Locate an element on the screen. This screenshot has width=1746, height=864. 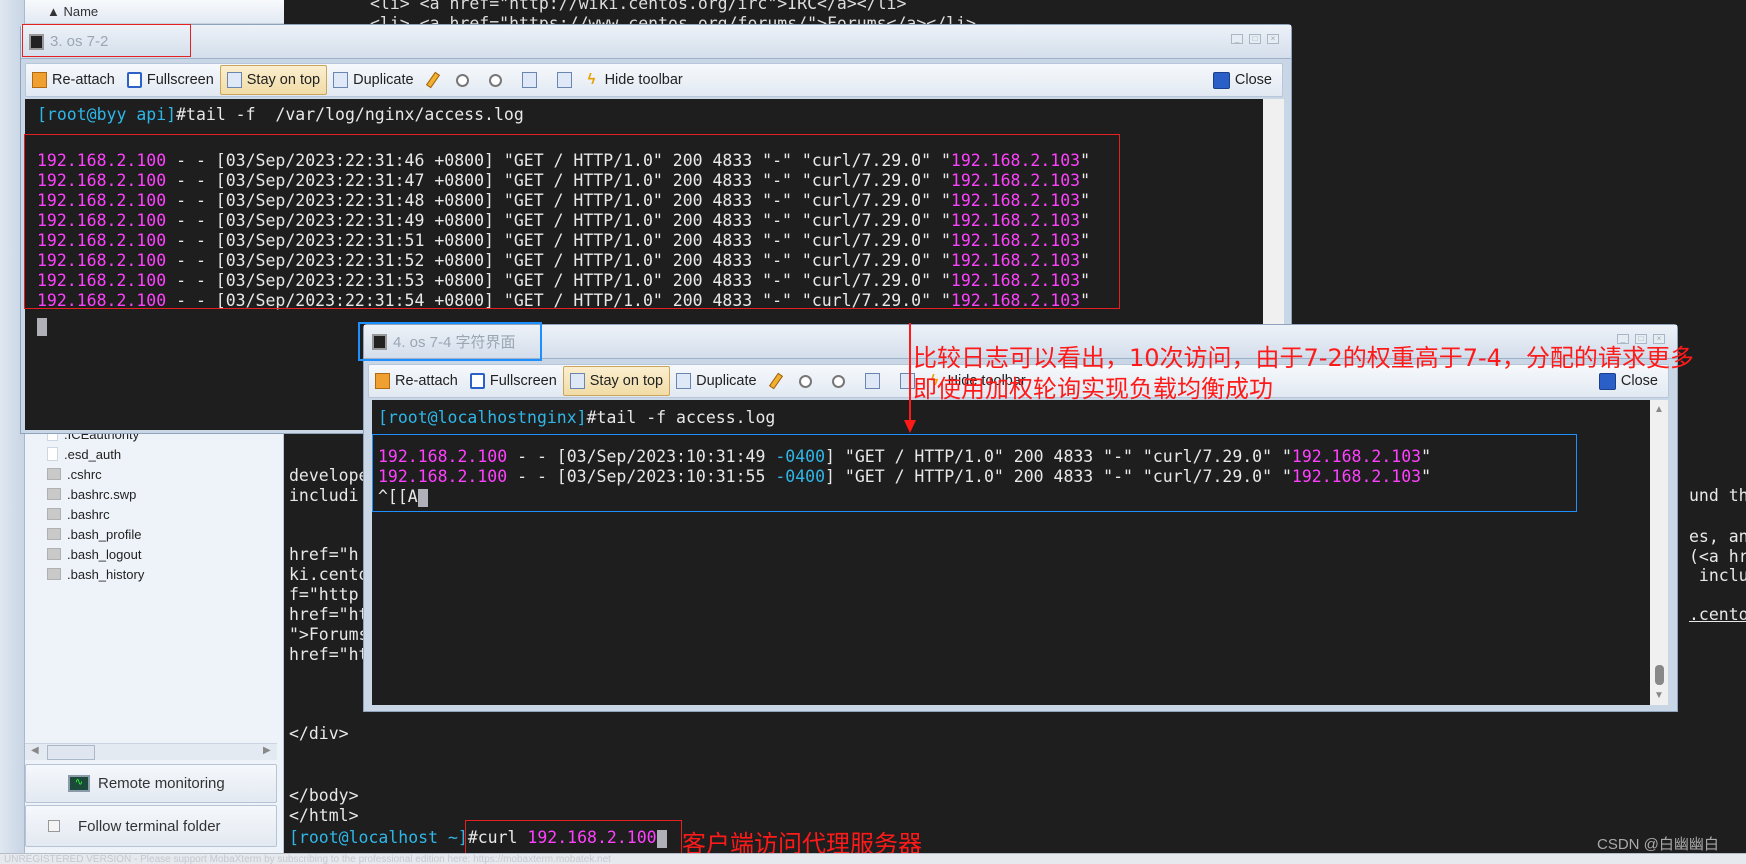
bg-line: ki.cento is located at coordinates (329, 574).